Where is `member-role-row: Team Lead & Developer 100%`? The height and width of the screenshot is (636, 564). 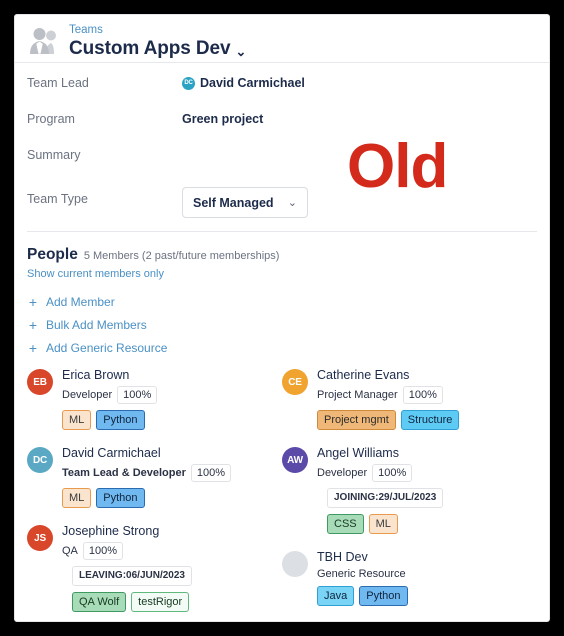 member-role-row: Team Lead & Developer 100% is located at coordinates (172, 473).